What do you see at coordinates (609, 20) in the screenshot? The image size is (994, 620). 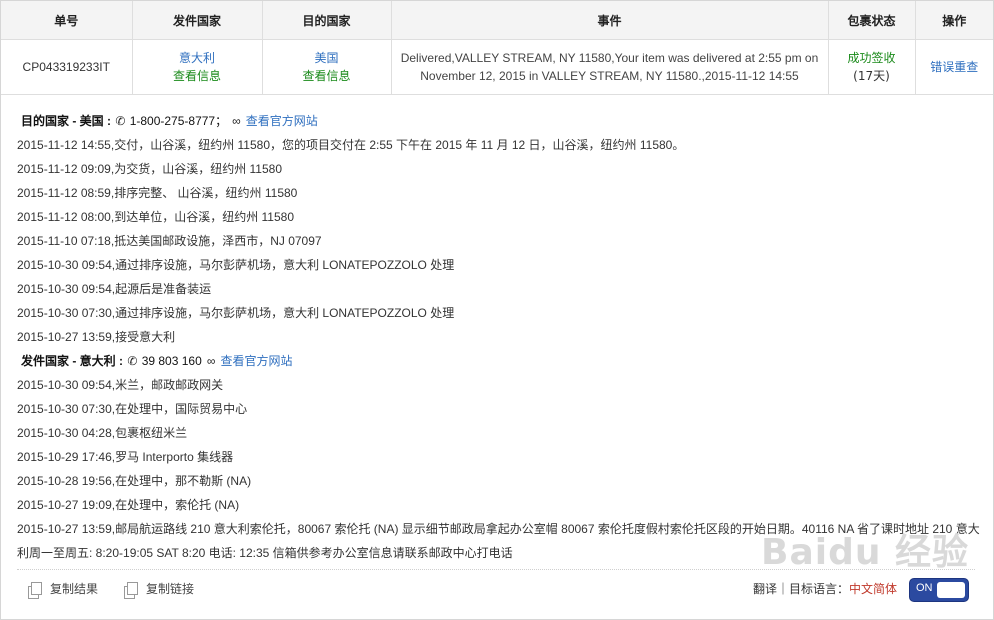 I see `col-header-event: 事件` at bounding box center [609, 20].